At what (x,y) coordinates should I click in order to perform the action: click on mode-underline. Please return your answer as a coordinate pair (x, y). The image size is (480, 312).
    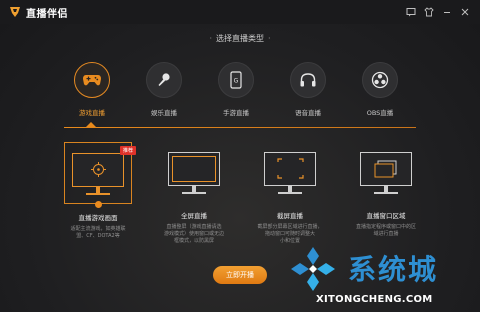
    Looking at the image, I should click on (240, 125).